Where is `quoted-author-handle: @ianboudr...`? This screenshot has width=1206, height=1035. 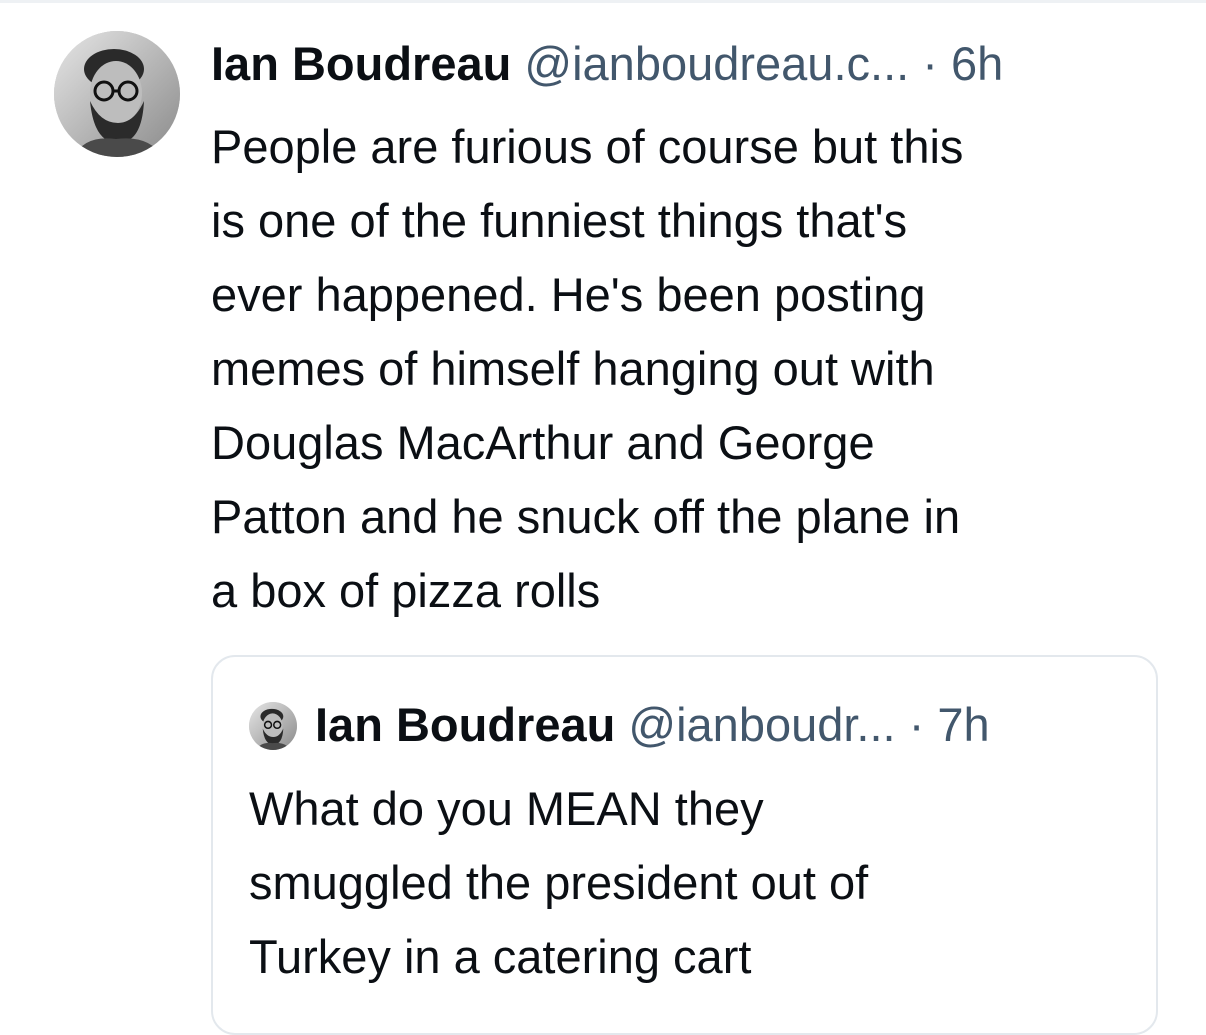 quoted-author-handle: @ianboudr... is located at coordinates (761, 724).